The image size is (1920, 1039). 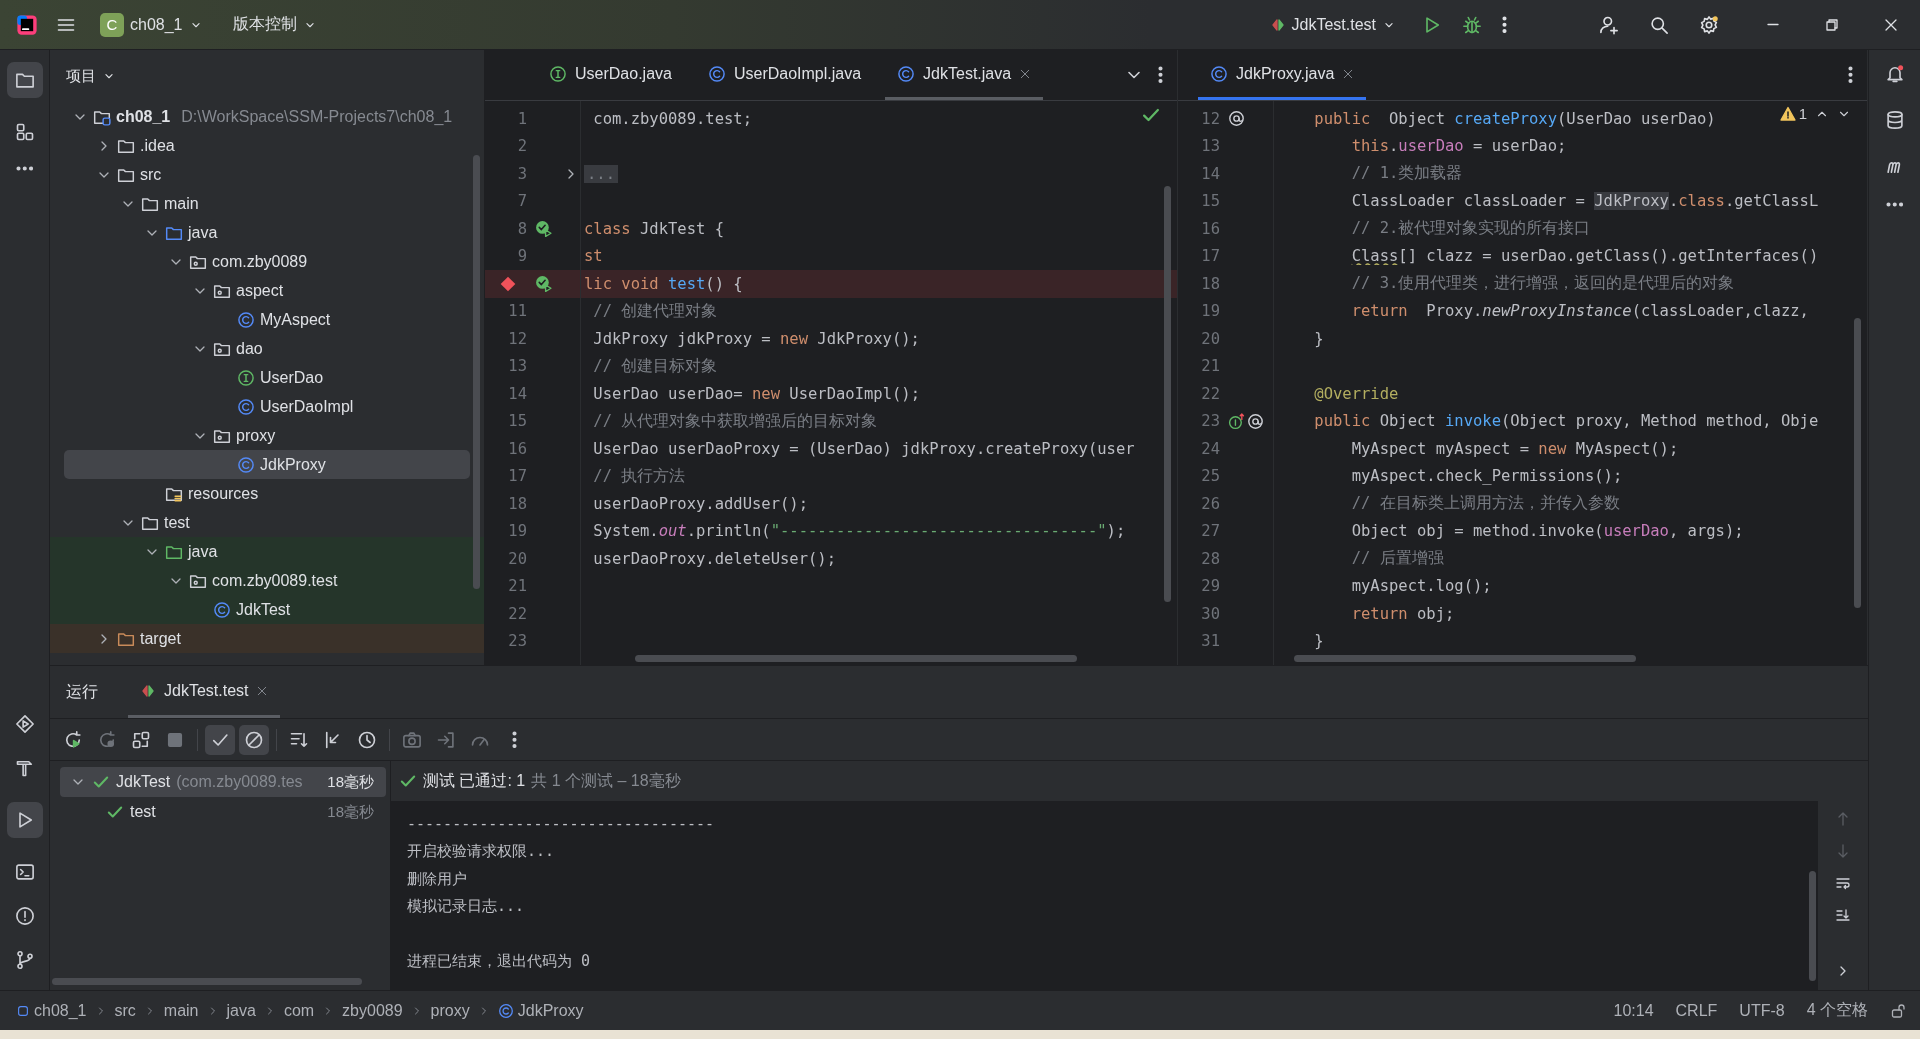 What do you see at coordinates (450, 1010) in the screenshot?
I see `breadcrumb: proxy` at bounding box center [450, 1010].